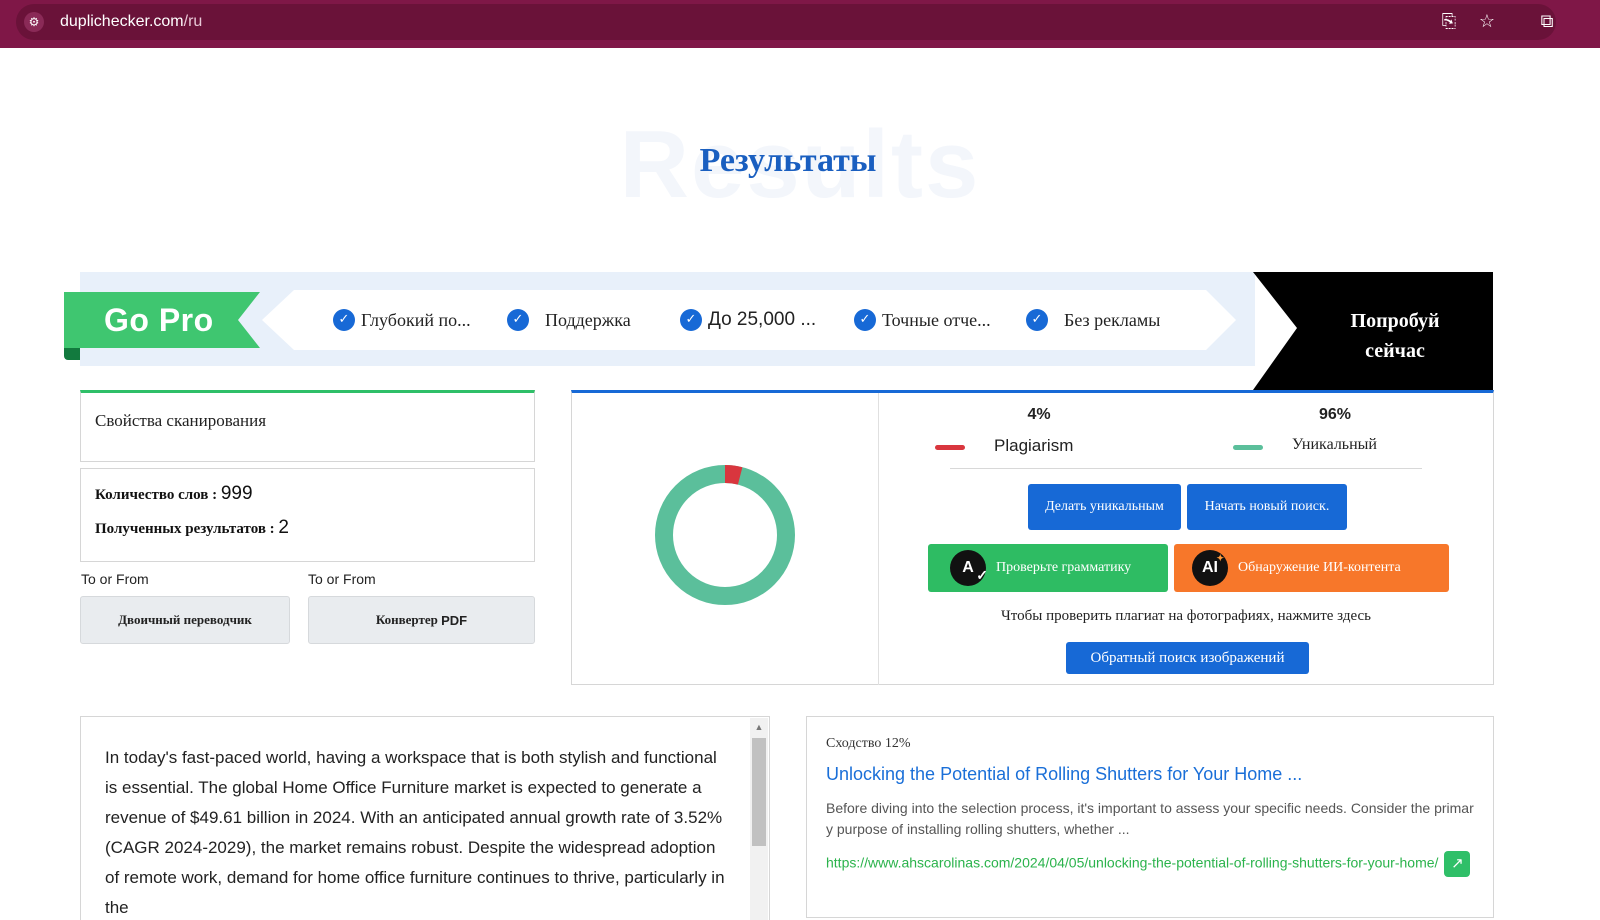 The height and width of the screenshot is (920, 1600). I want to click on result-divider, so click(878, 539).